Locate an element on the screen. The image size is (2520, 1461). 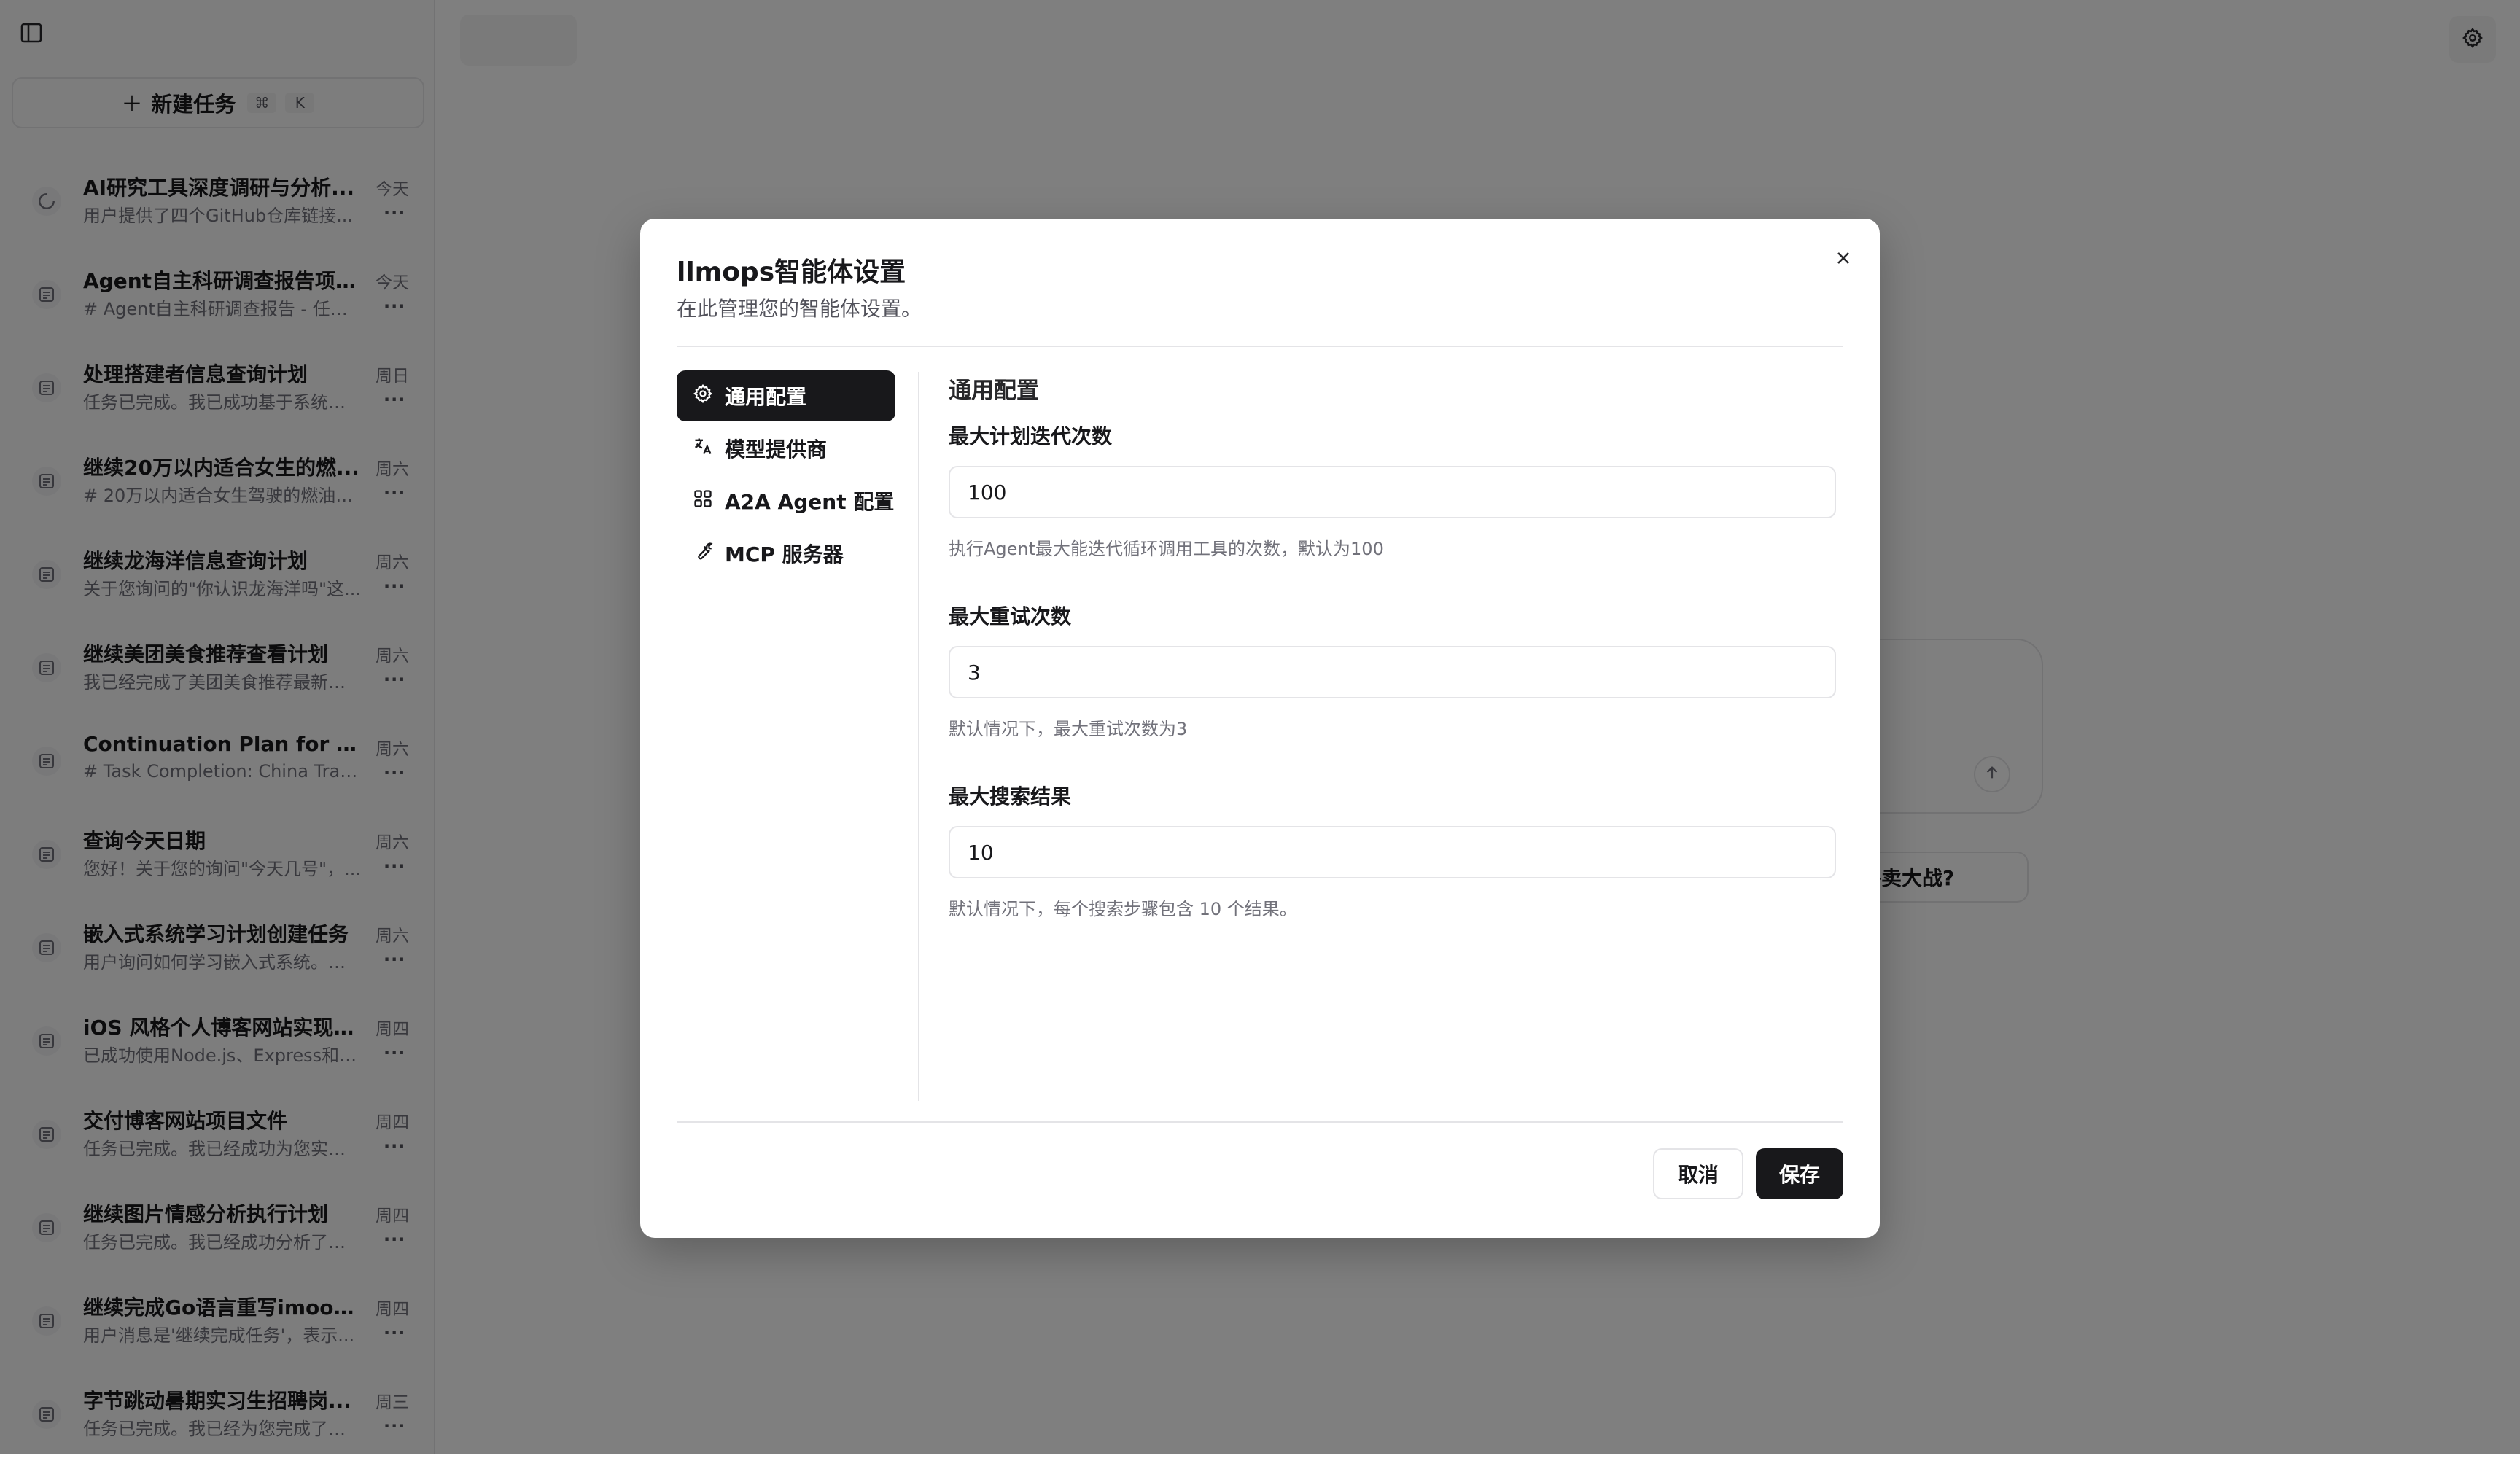
nav-item-label: A2A Agent 配置 is located at coordinates (810, 502).